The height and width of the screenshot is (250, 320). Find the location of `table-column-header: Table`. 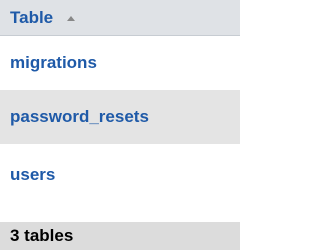

table-column-header: Table is located at coordinates (120, 18).